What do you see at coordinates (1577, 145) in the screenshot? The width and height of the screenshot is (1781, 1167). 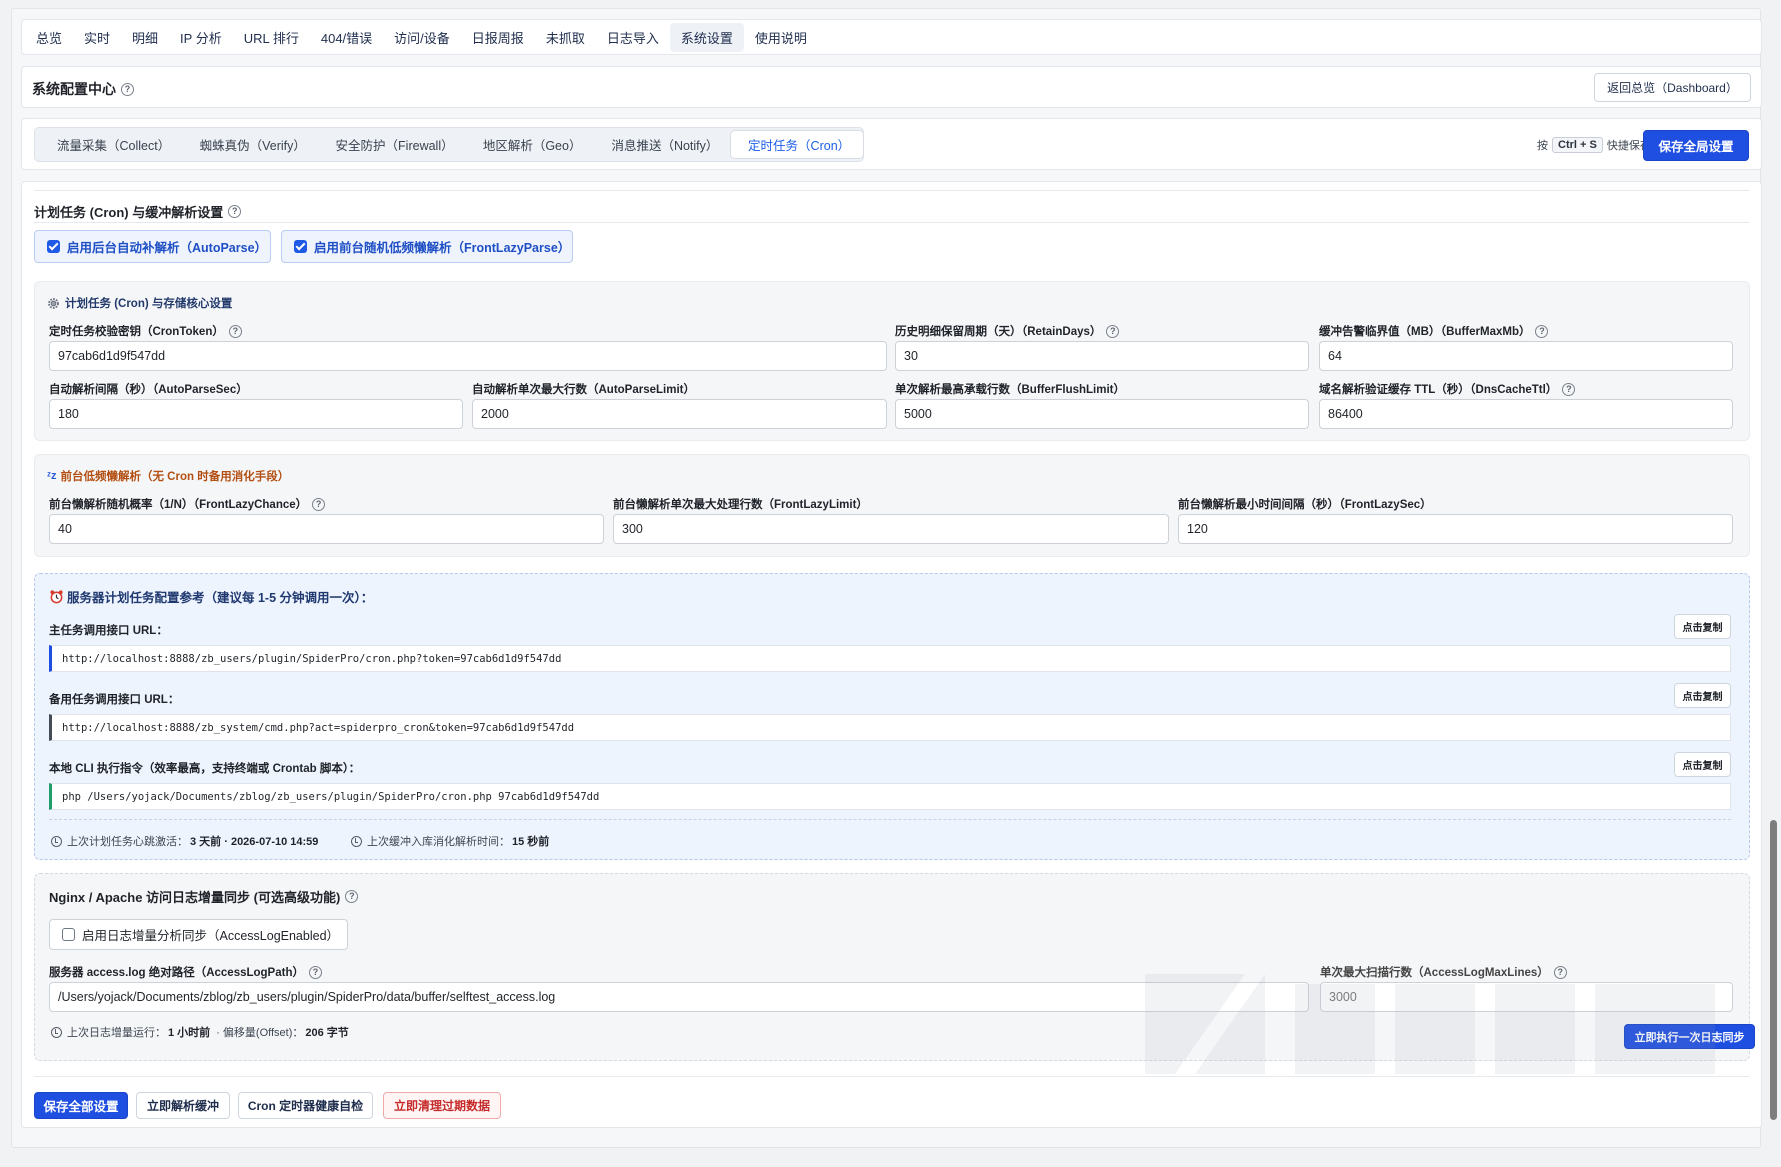 I see `shortcut-key: Ctrl + S` at bounding box center [1577, 145].